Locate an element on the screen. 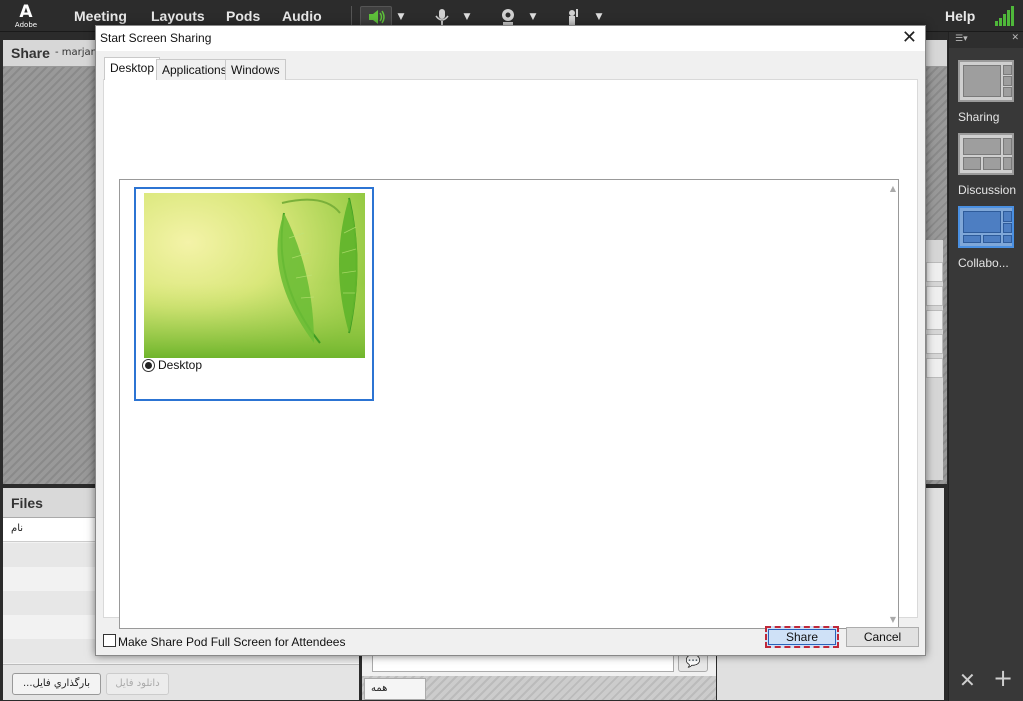  tab-windows: Windows is located at coordinates (255, 69).